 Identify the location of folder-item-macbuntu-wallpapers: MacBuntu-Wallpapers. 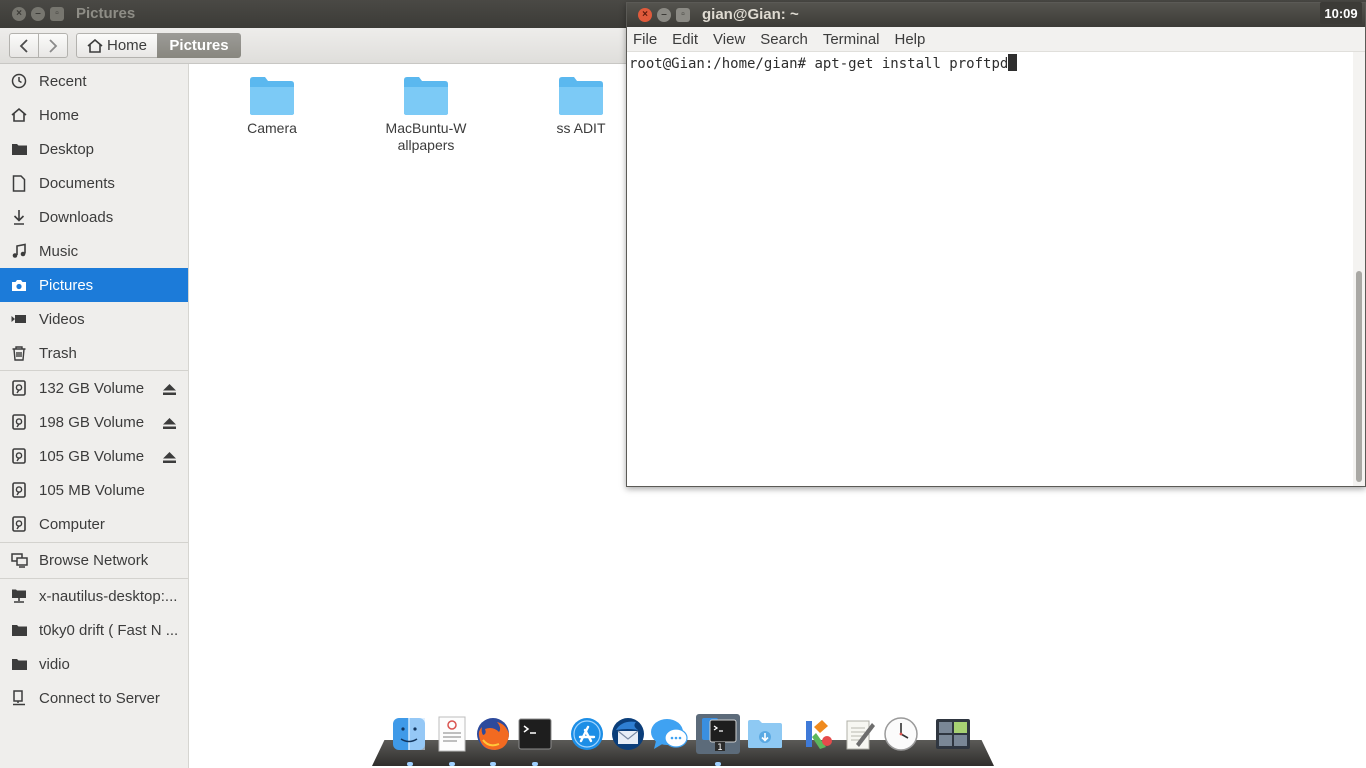
(426, 115).